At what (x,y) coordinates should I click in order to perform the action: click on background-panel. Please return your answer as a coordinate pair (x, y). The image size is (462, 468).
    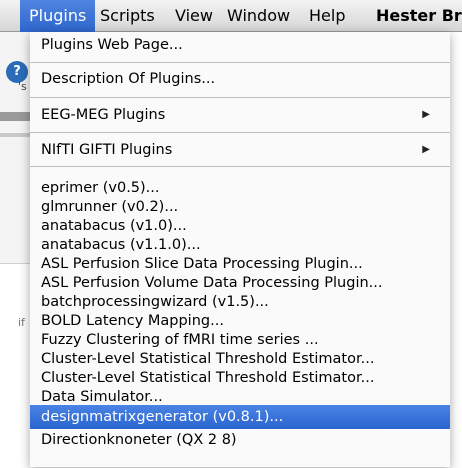
    Looking at the image, I should click on (15, 365).